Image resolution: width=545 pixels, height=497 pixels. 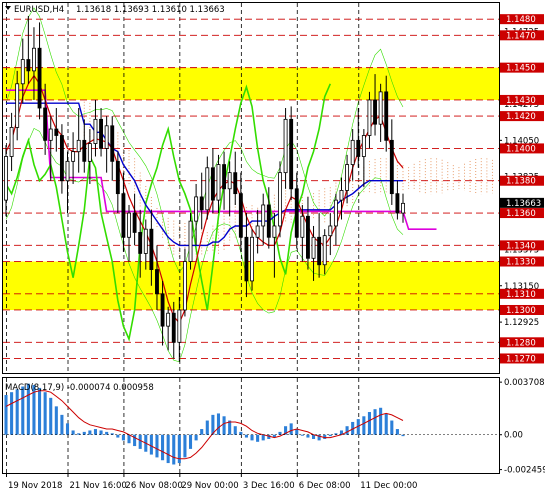 What do you see at coordinates (388, 486) in the screenshot?
I see `time-tick-label: 11 Dec 00:00` at bounding box center [388, 486].